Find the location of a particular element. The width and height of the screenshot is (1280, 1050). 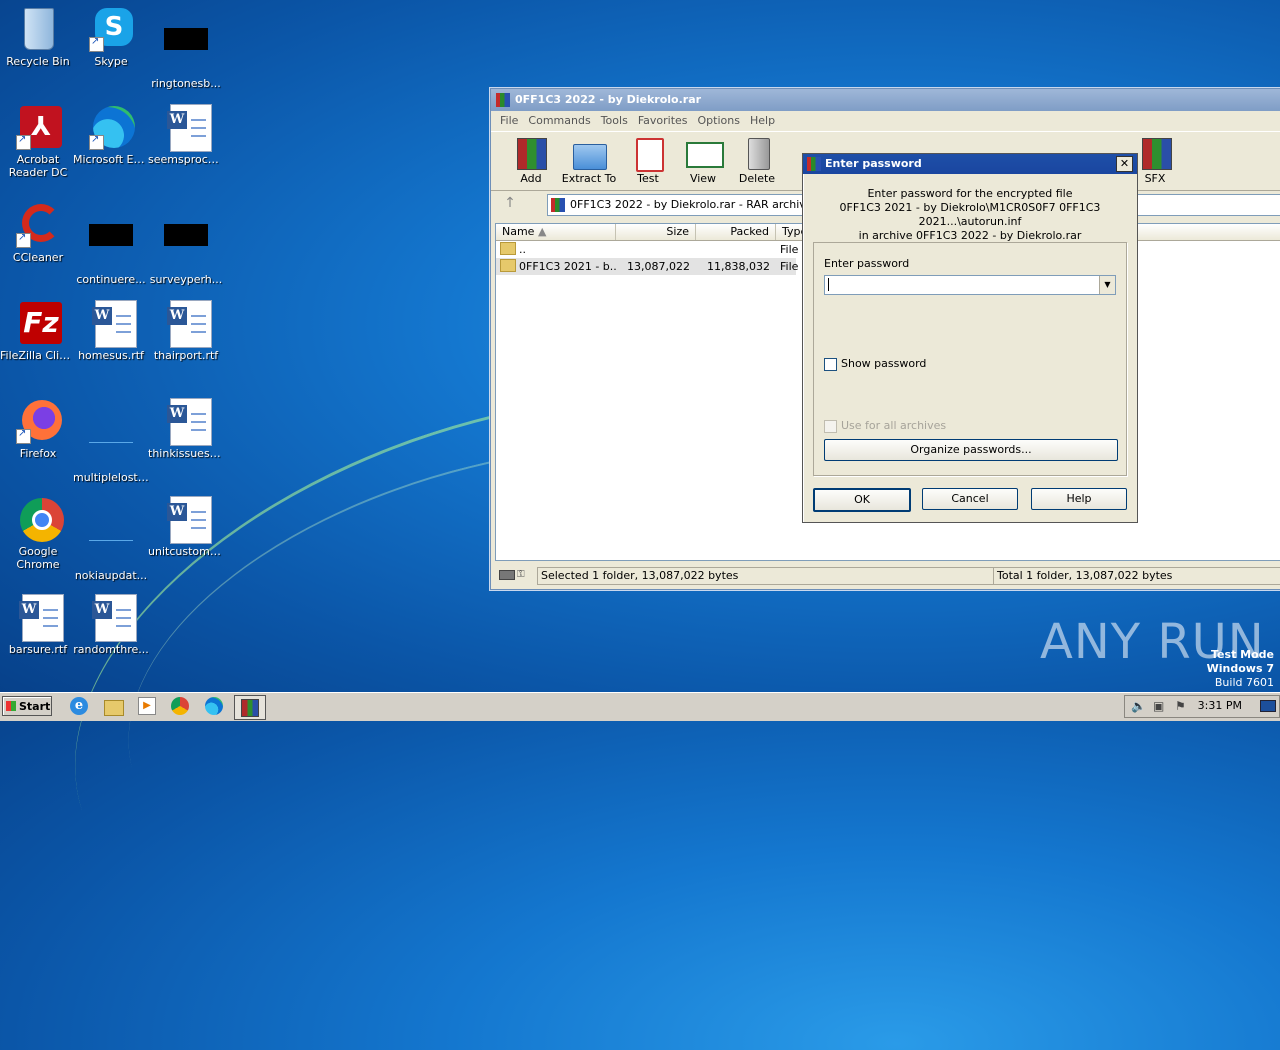

dialog-title: Enter password is located at coordinates (873, 163).